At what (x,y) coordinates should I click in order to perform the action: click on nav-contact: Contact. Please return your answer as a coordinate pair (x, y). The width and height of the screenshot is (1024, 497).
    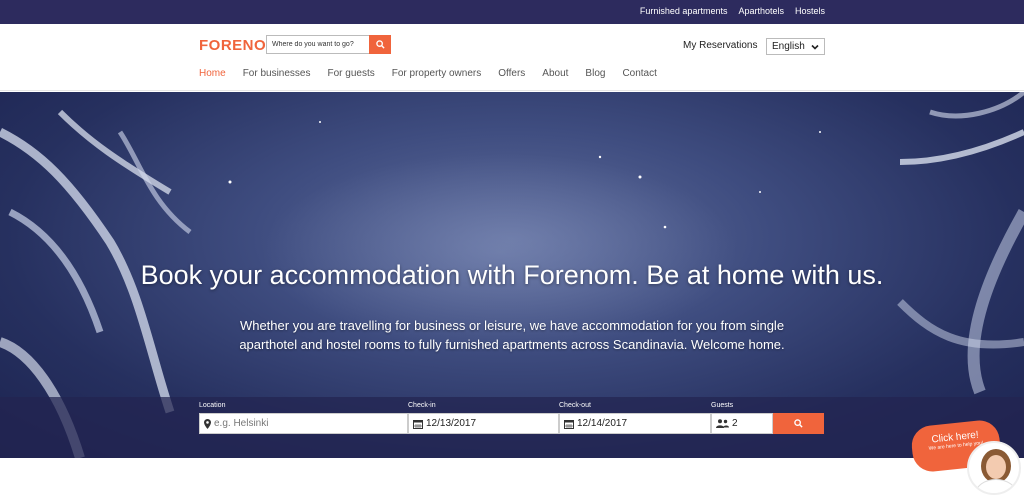
    Looking at the image, I should click on (639, 73).